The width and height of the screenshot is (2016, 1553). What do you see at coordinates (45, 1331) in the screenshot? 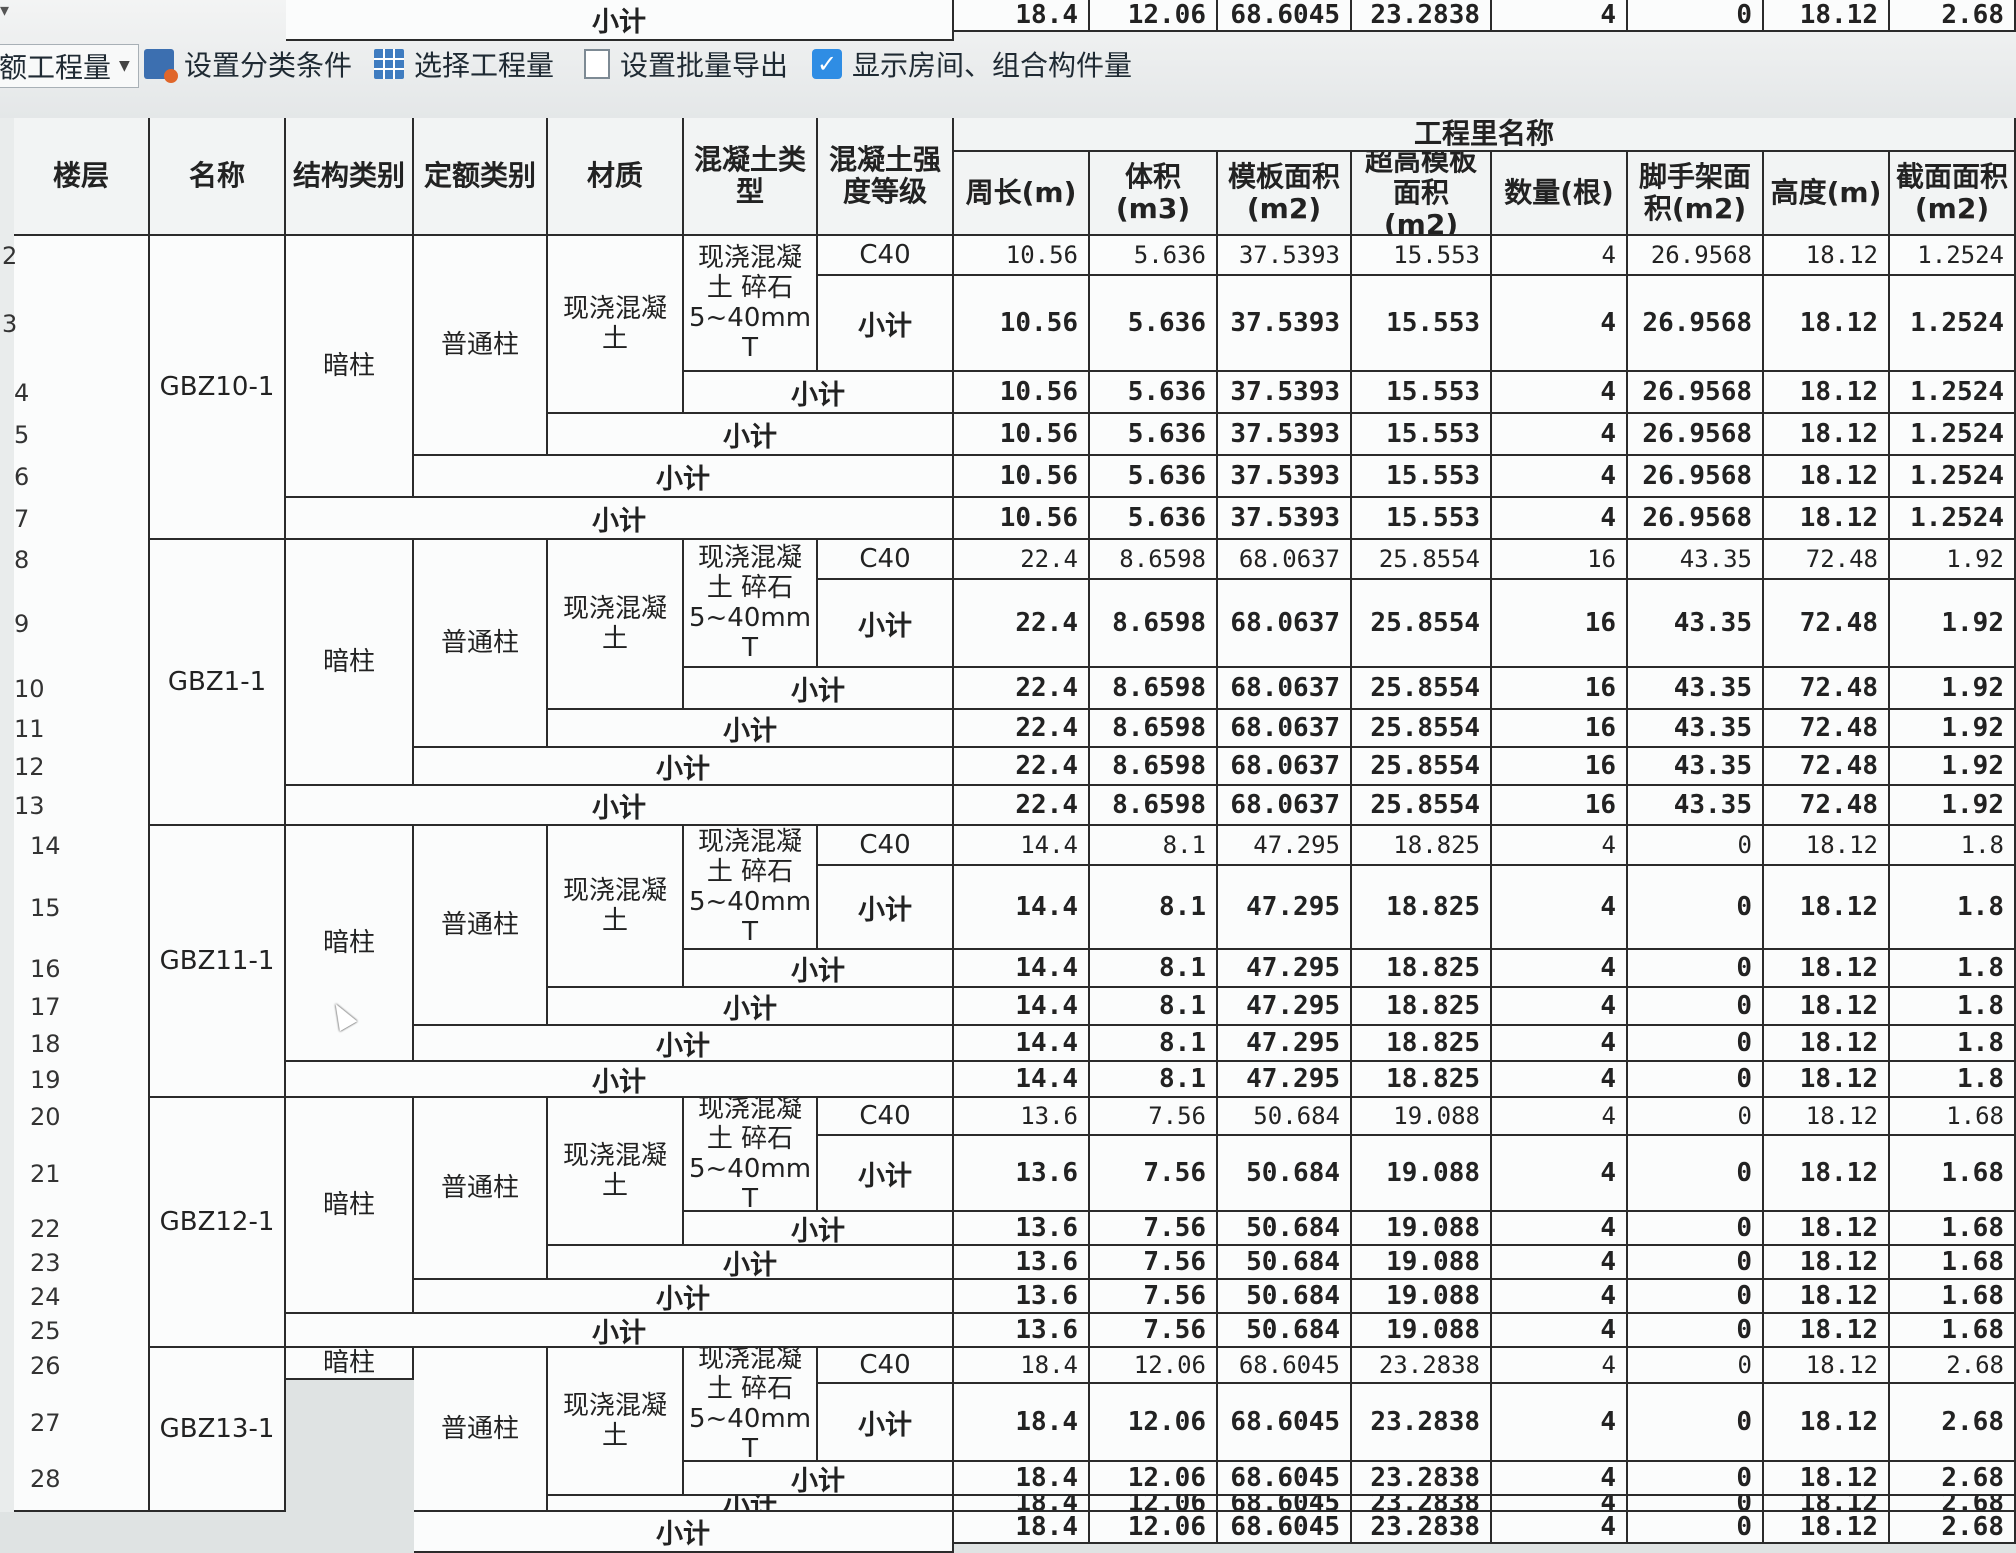
I see `row-number: 25` at bounding box center [45, 1331].